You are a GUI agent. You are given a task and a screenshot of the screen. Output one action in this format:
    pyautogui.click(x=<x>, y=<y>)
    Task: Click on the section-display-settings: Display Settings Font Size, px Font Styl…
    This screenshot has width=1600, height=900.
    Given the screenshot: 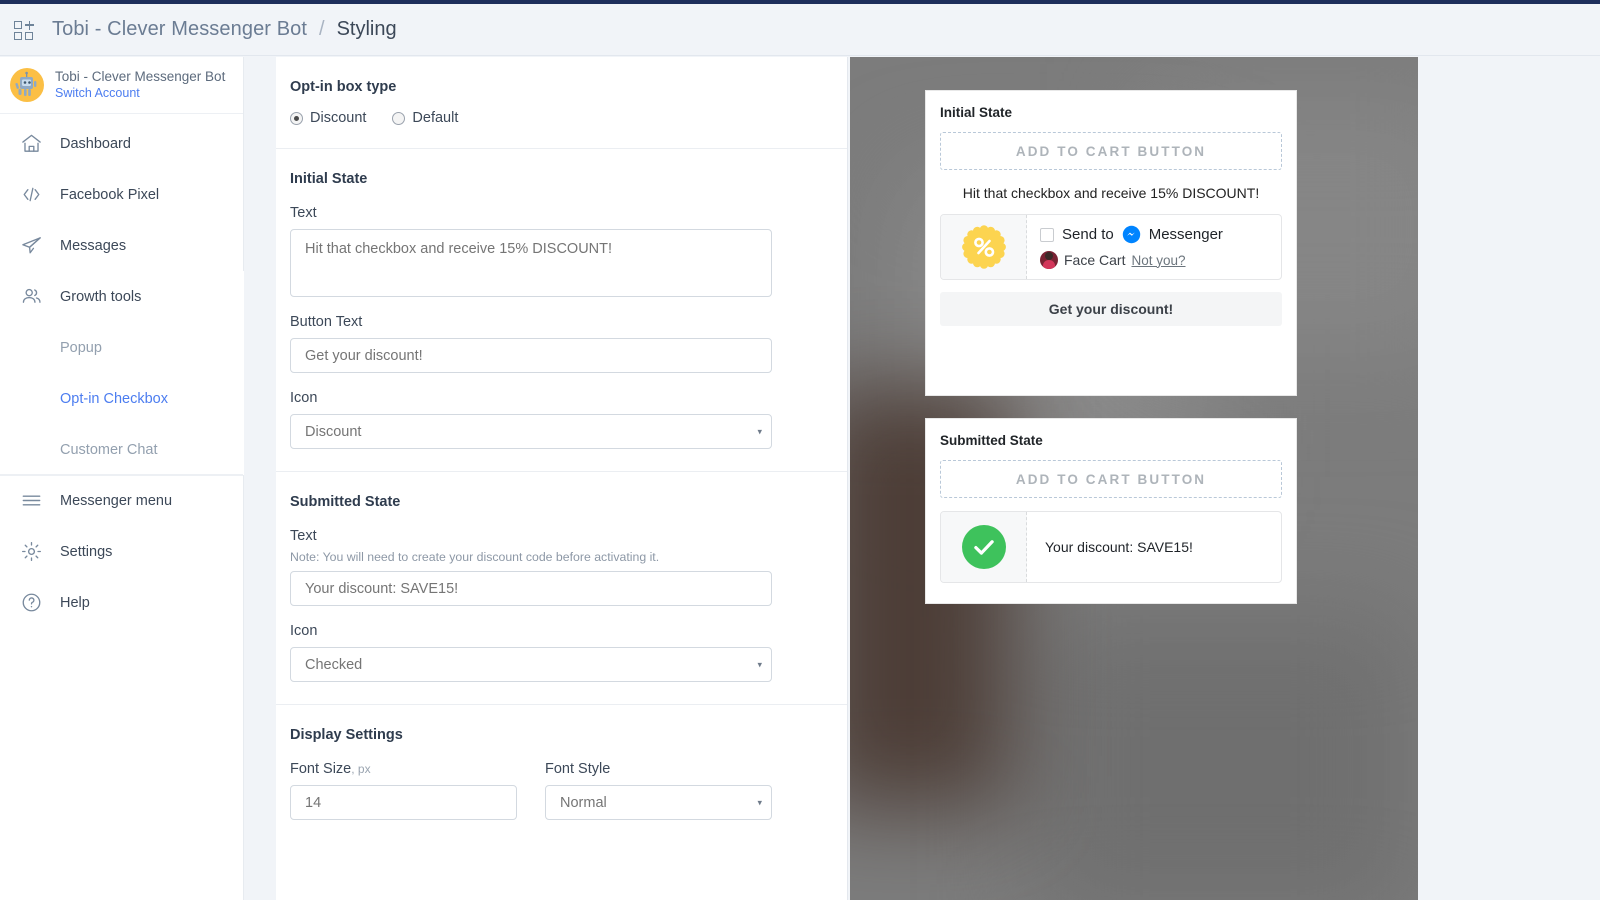 What is the action you would take?
    pyautogui.click(x=561, y=773)
    